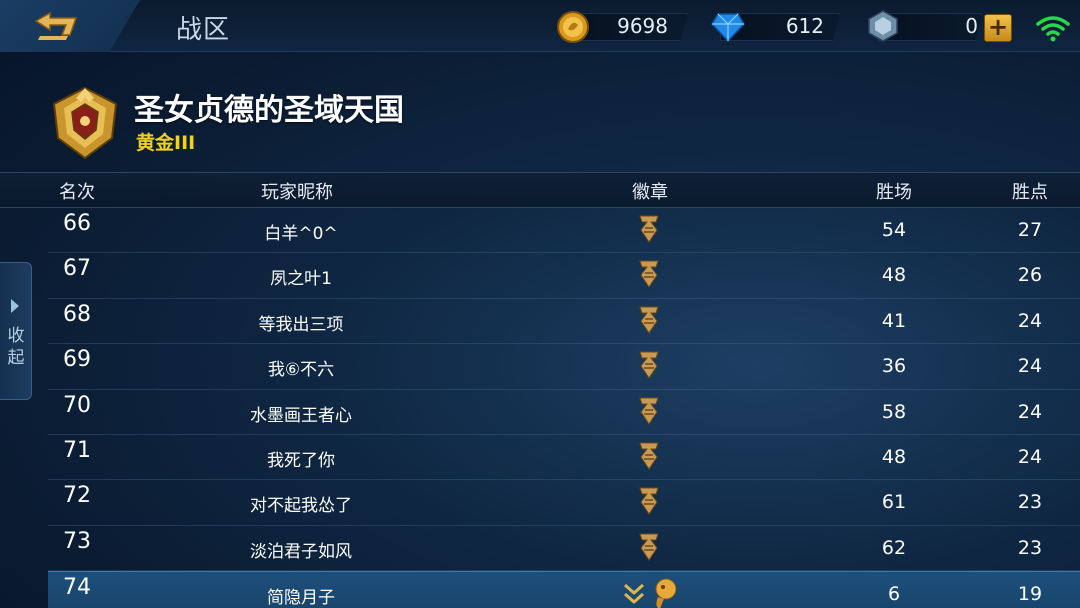 The width and height of the screenshot is (1080, 608). I want to click on rank-cell: 72, so click(77, 496).